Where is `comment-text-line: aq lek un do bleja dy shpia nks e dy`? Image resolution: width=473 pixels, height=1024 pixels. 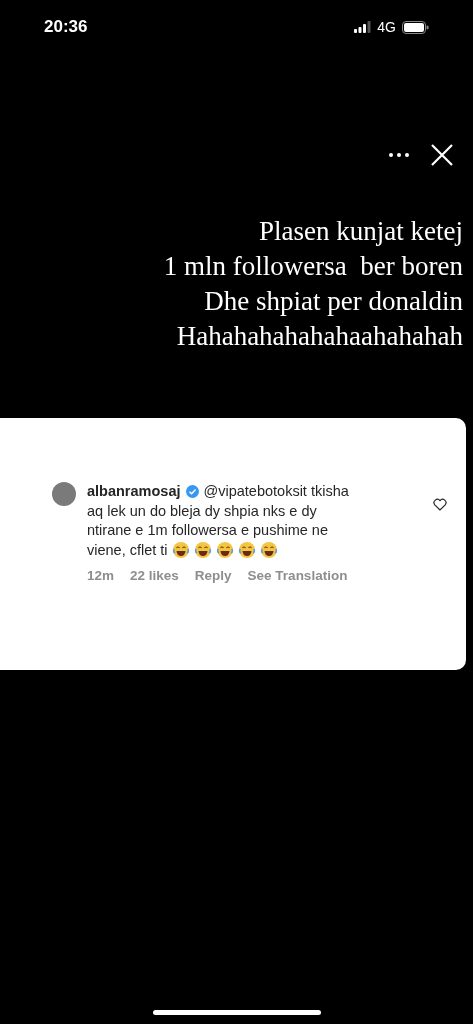
comment-text-line: aq lek un do bleja dy shpia nks e dy is located at coordinates (202, 511).